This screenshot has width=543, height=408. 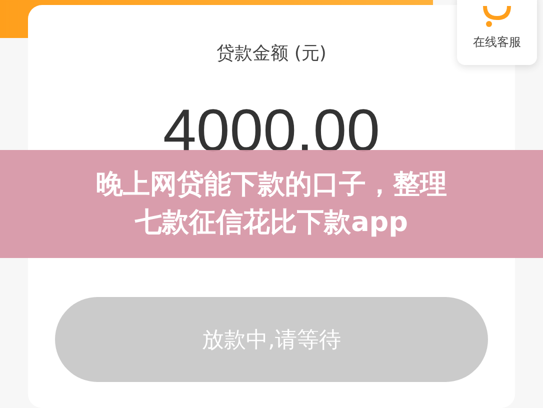 I want to click on headset-icon, so click(x=497, y=17).